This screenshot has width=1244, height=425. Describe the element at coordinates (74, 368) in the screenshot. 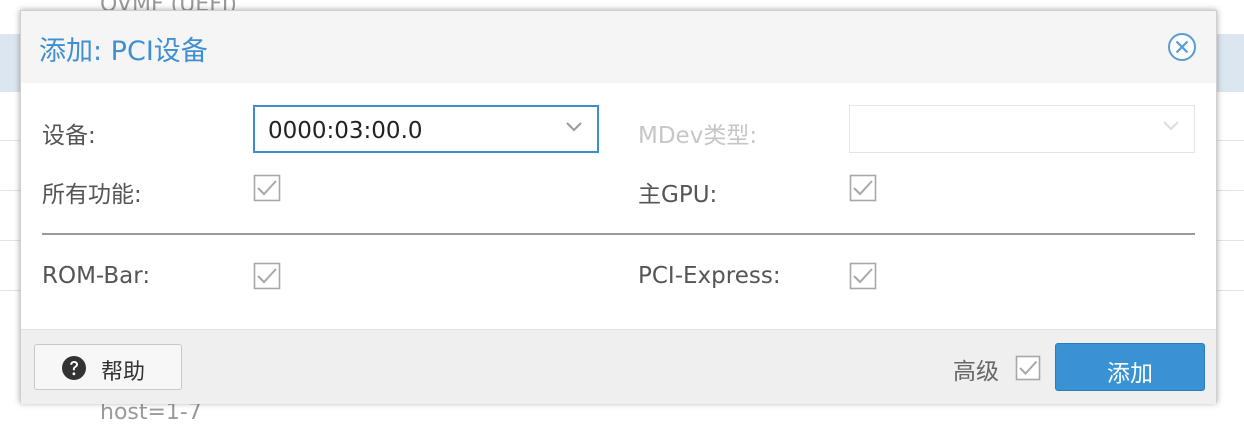

I see `question-circle-icon` at that location.